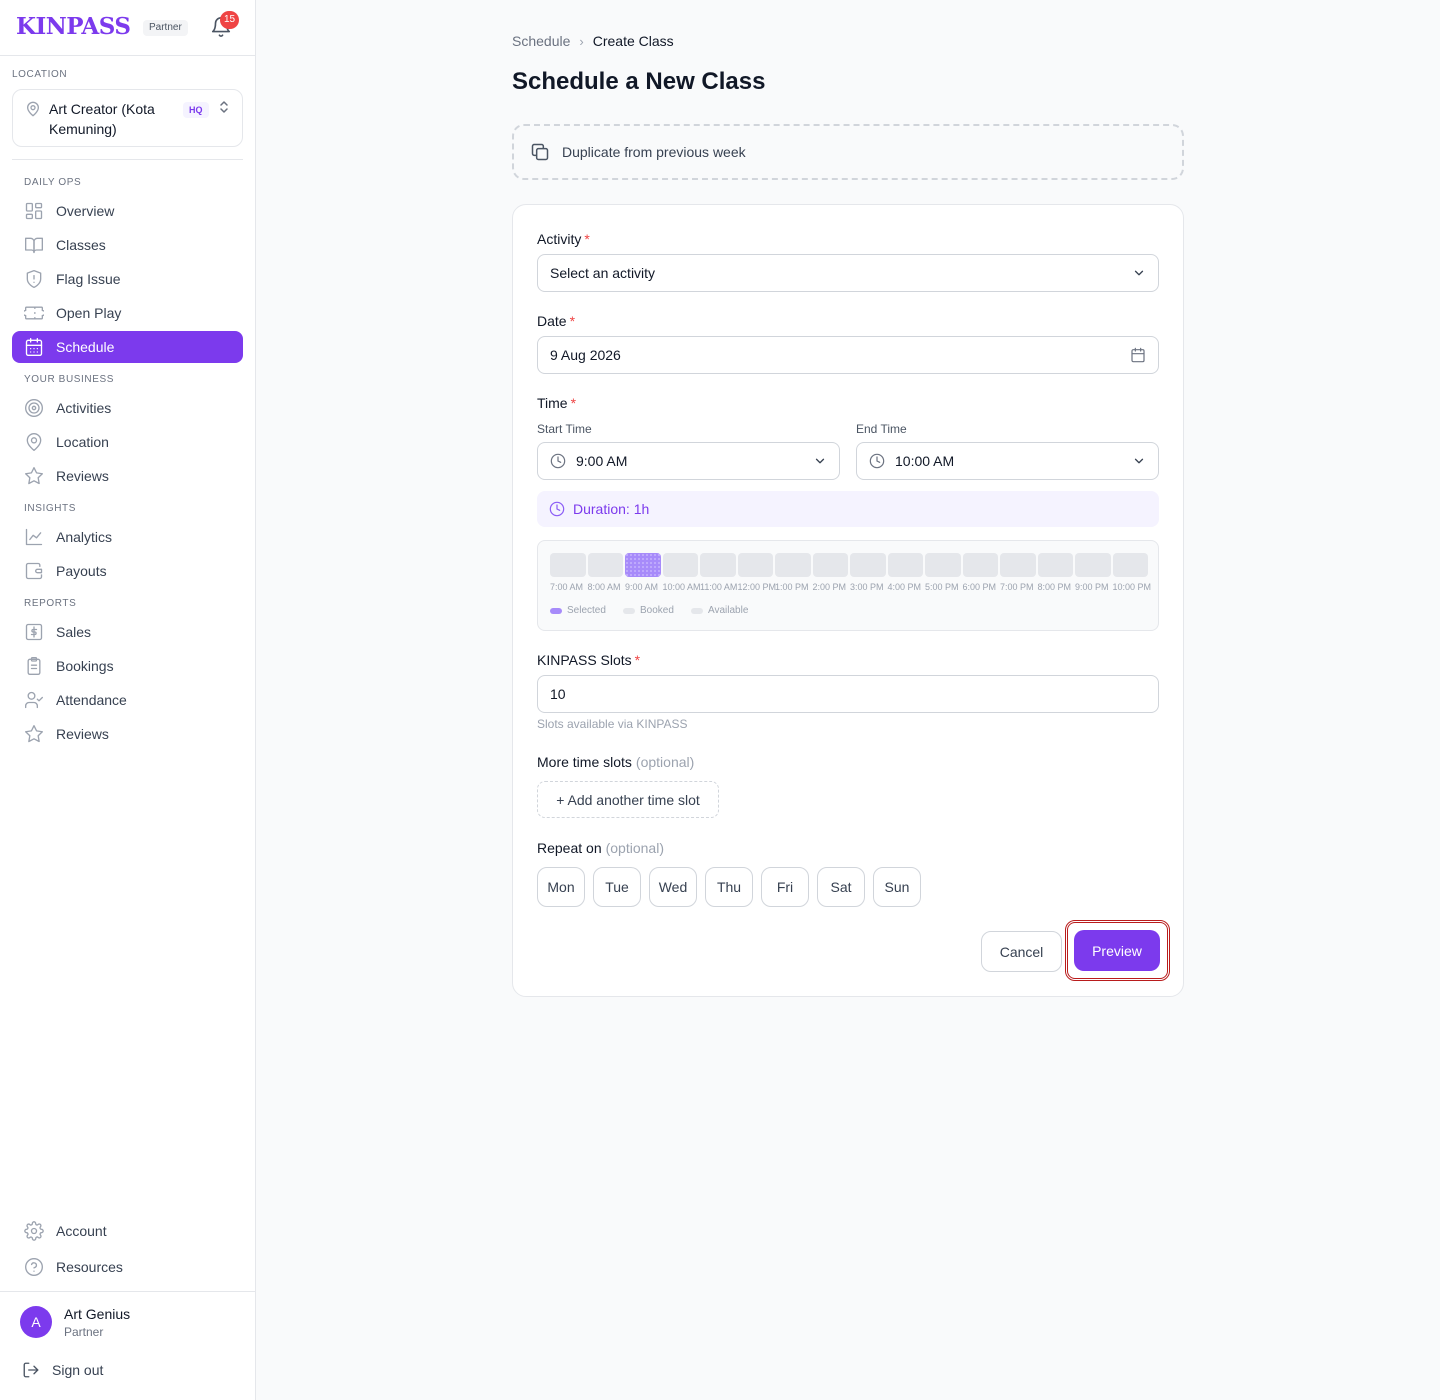 This screenshot has height=1400, width=1440. What do you see at coordinates (897, 887) in the screenshot?
I see `day-button-sun: Sun` at bounding box center [897, 887].